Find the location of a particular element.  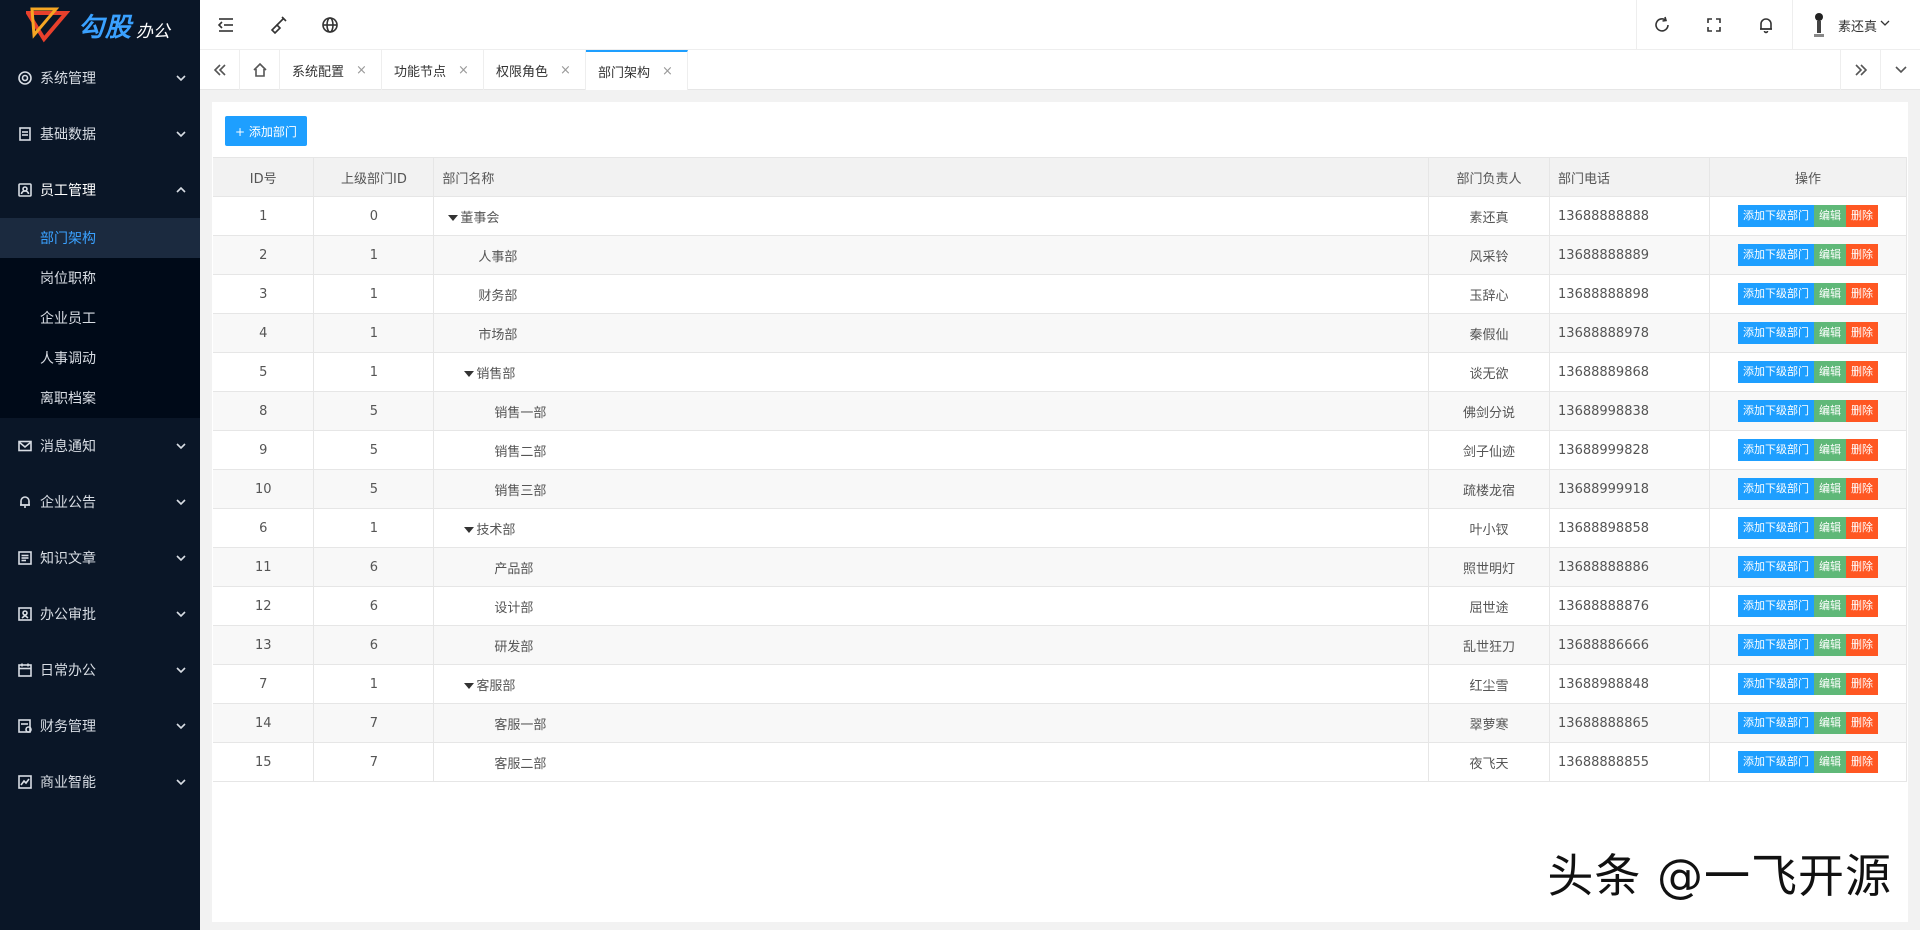

logo: 勾股 办公 is located at coordinates (100, 25).